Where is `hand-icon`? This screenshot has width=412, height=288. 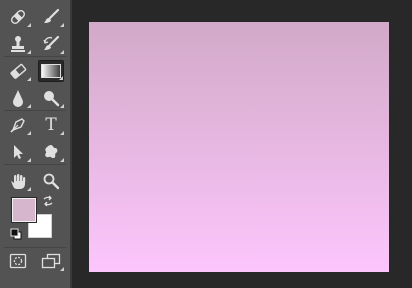 hand-icon is located at coordinates (18, 181).